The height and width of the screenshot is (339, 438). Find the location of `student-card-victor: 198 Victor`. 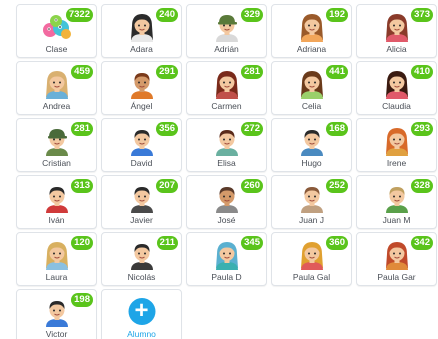

student-card-victor: 198 Victor is located at coordinates (56, 314).